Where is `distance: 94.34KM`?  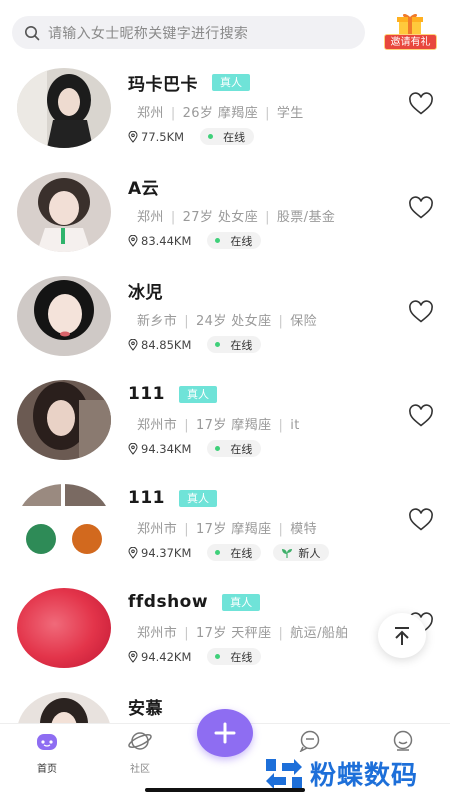
distance: 94.34KM is located at coordinates (159, 449).